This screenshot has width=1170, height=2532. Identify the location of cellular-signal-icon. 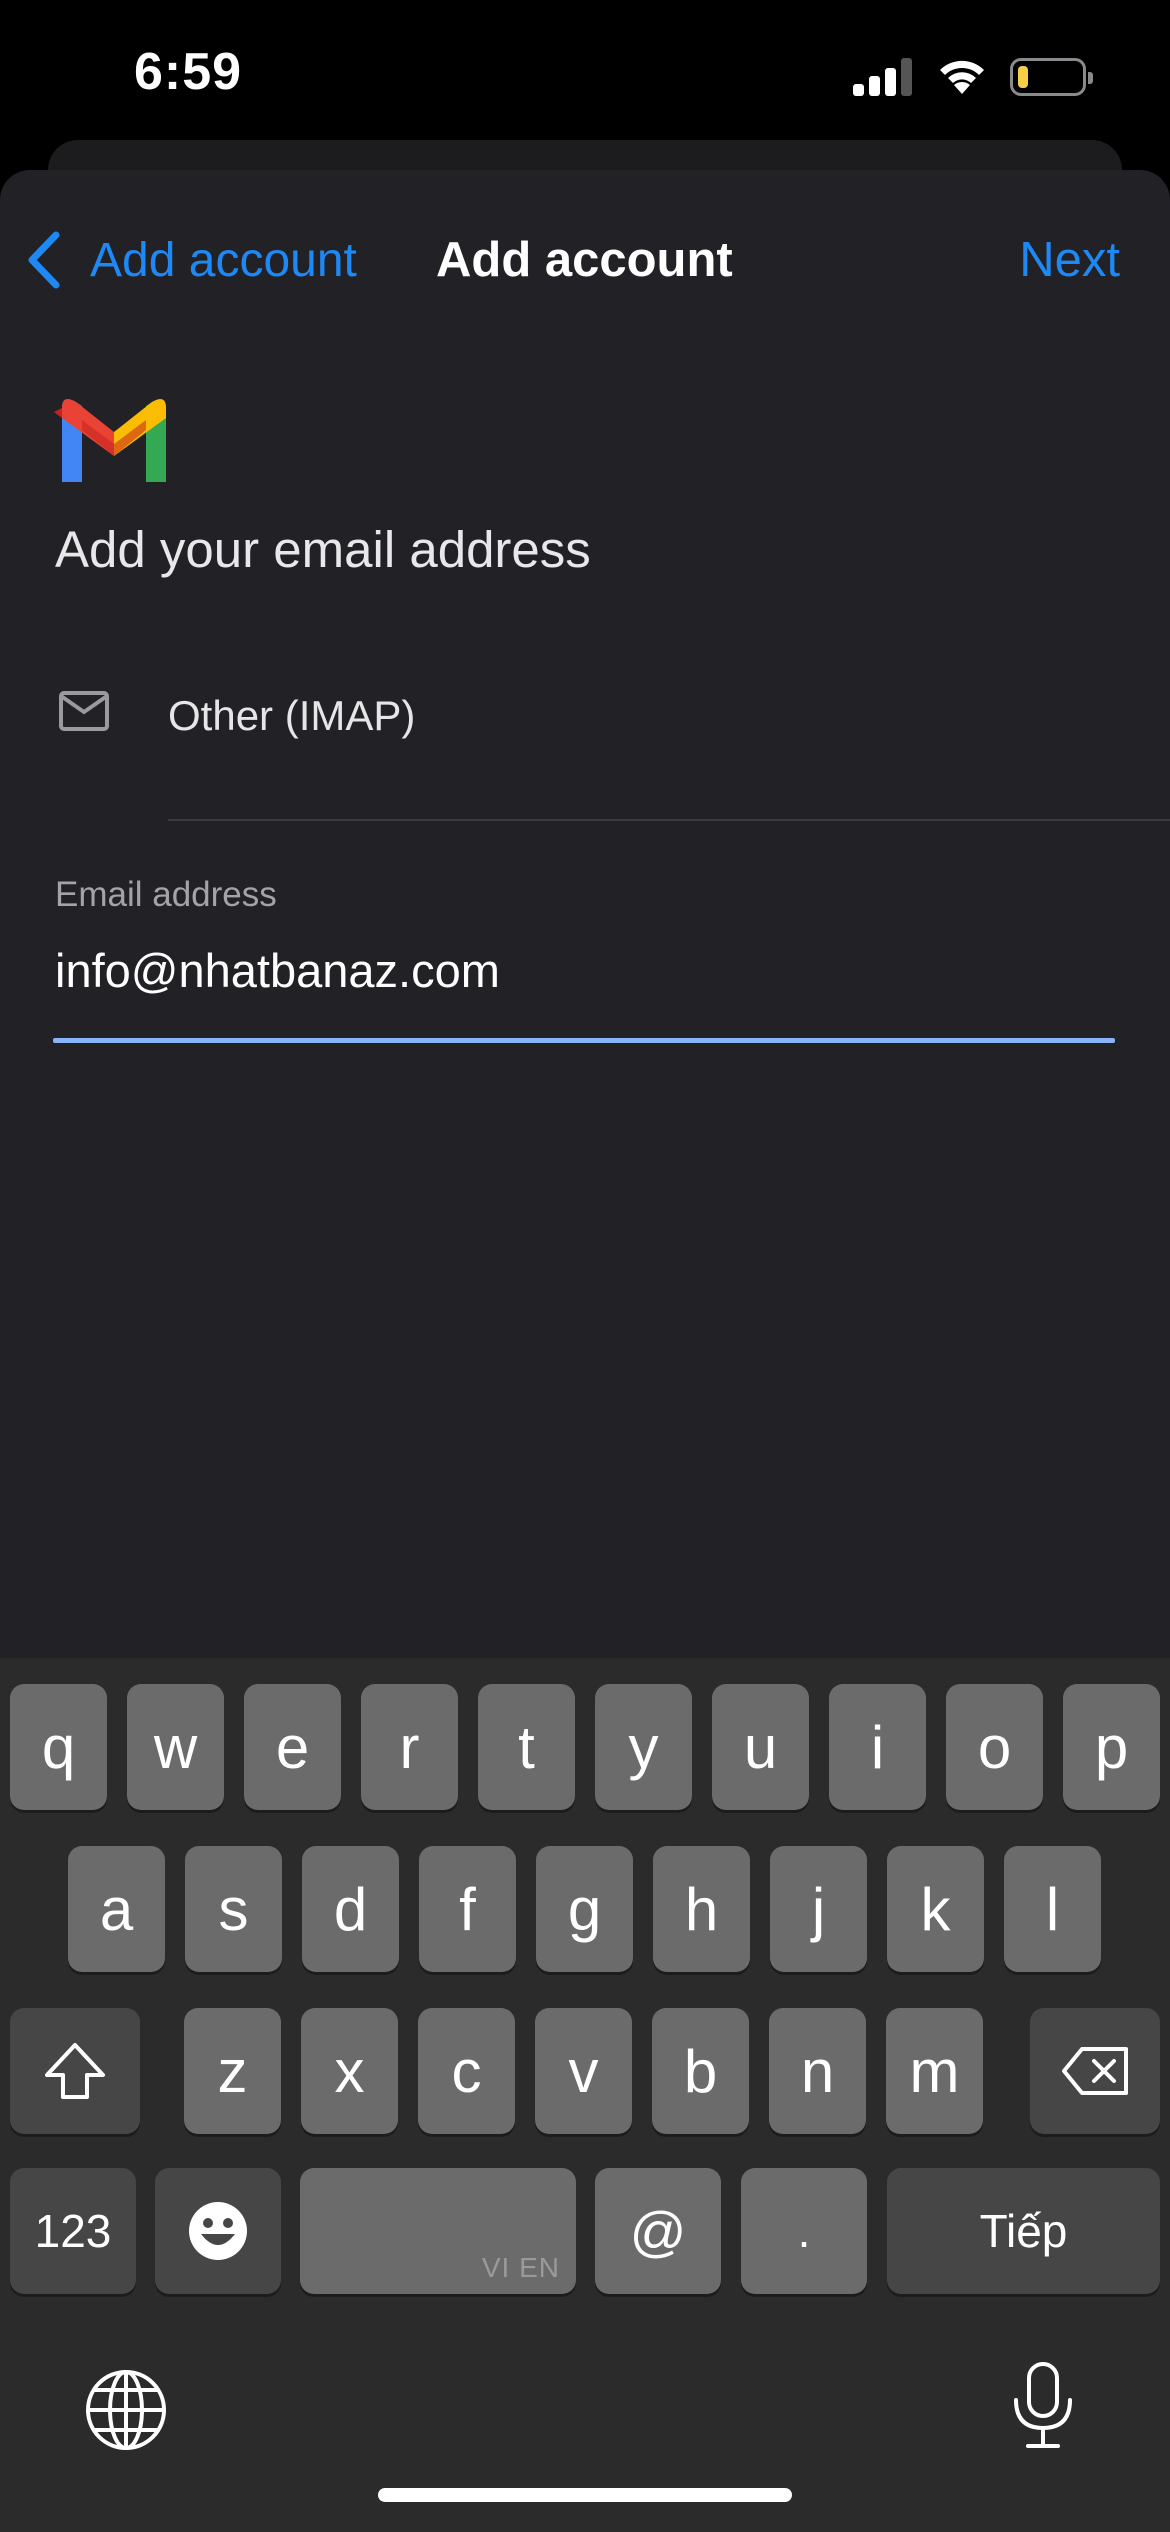
(884, 77).